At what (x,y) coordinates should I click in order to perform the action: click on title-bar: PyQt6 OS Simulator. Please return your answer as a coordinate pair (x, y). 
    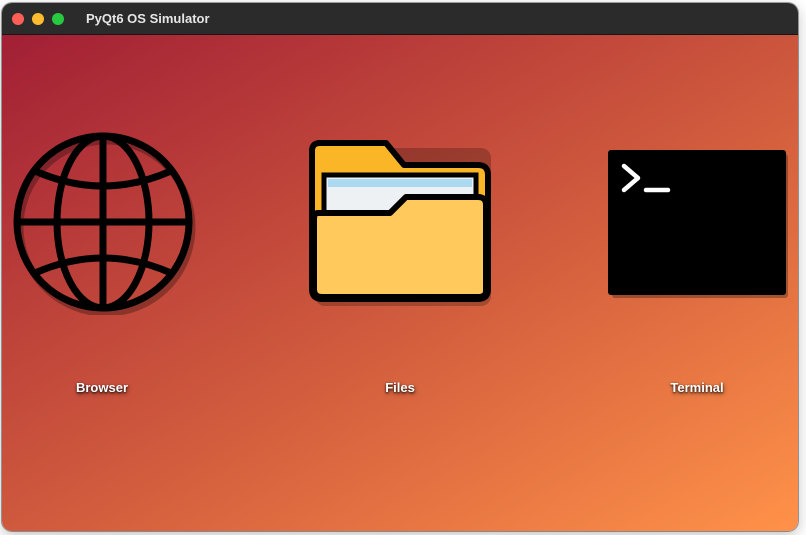
    Looking at the image, I should click on (400, 19).